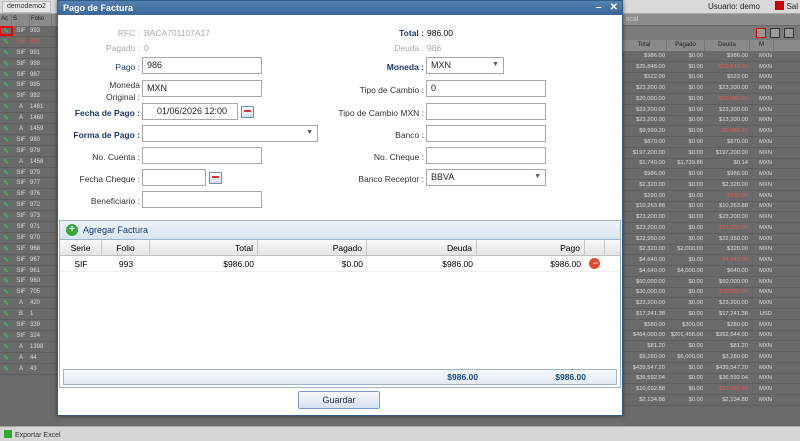  Describe the element at coordinates (531, 264) in the screenshot. I see `row-pago: $986.00` at that location.